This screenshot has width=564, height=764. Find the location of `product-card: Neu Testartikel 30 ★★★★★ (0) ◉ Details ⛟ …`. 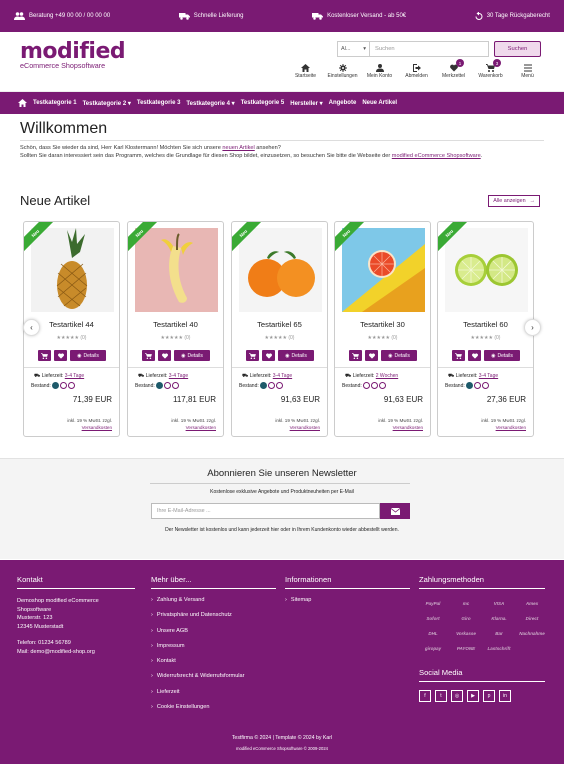

product-card: Neu Testartikel 30 ★★★★★ (0) ◉ Details ⛟ … is located at coordinates (382, 329).